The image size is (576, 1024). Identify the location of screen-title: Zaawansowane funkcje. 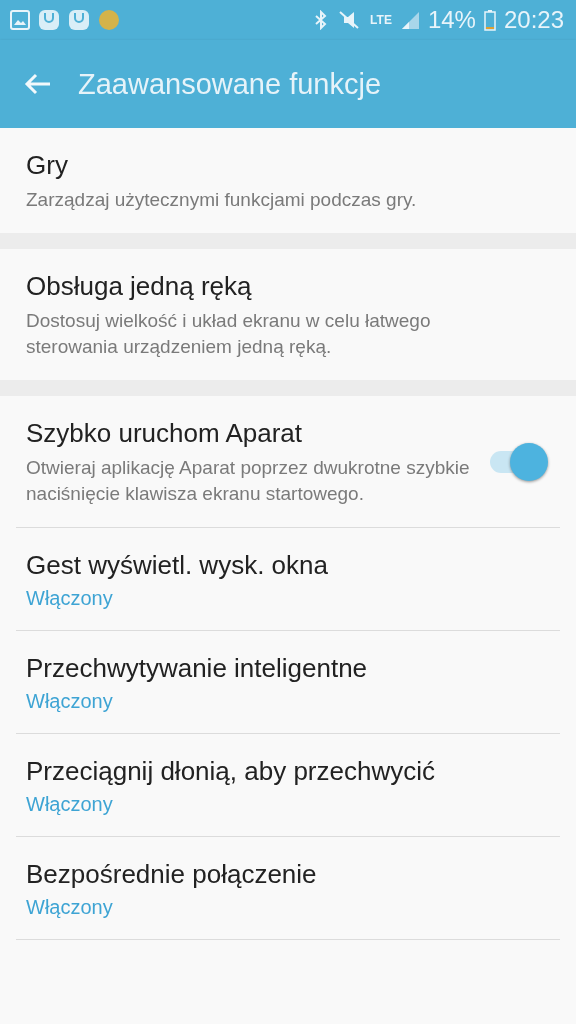
(230, 84).